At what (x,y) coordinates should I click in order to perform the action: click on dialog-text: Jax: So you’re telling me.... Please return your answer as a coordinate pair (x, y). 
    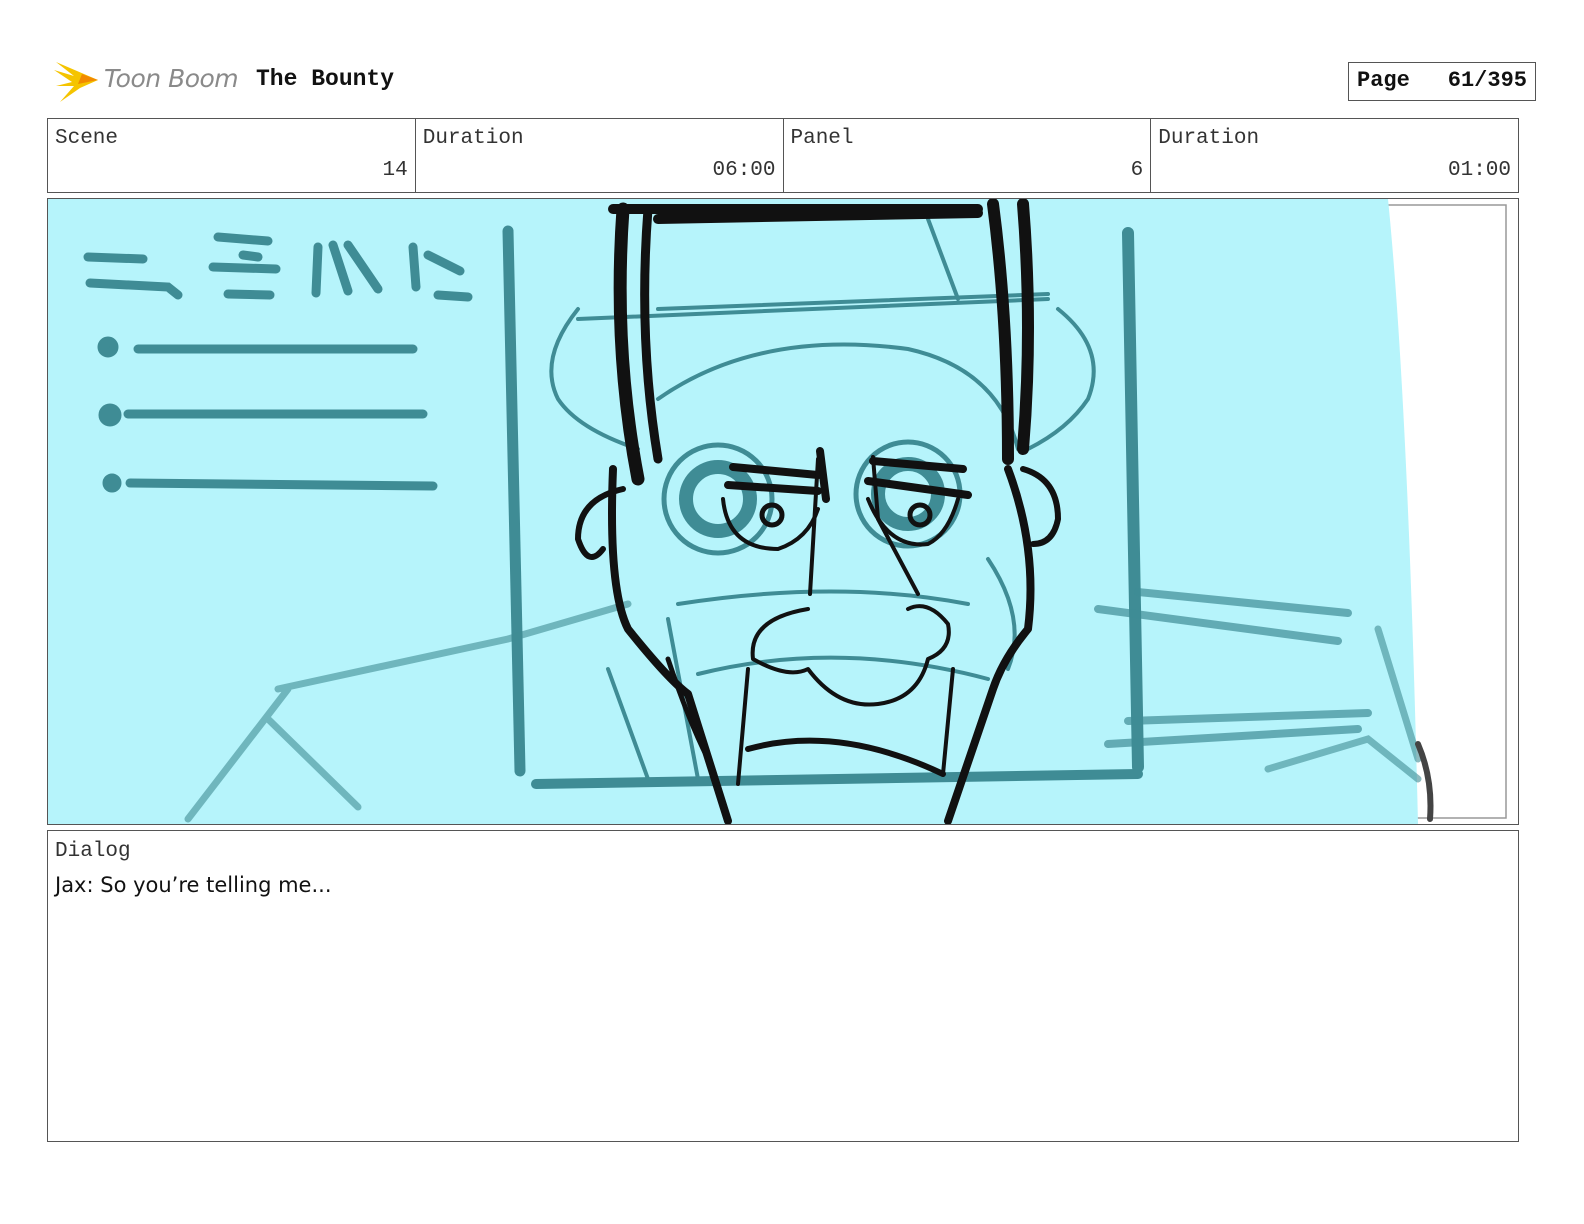
    Looking at the image, I should click on (193, 885).